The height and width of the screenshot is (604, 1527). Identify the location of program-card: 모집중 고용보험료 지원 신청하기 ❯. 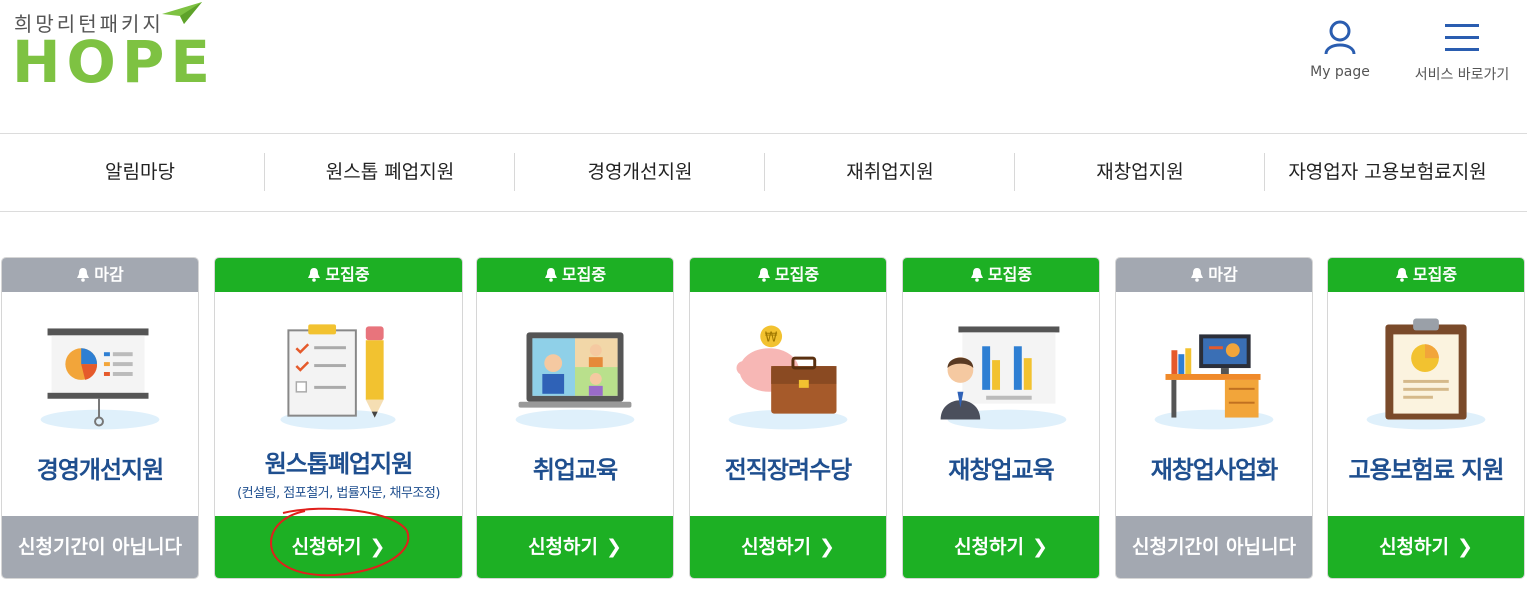
(1426, 418).